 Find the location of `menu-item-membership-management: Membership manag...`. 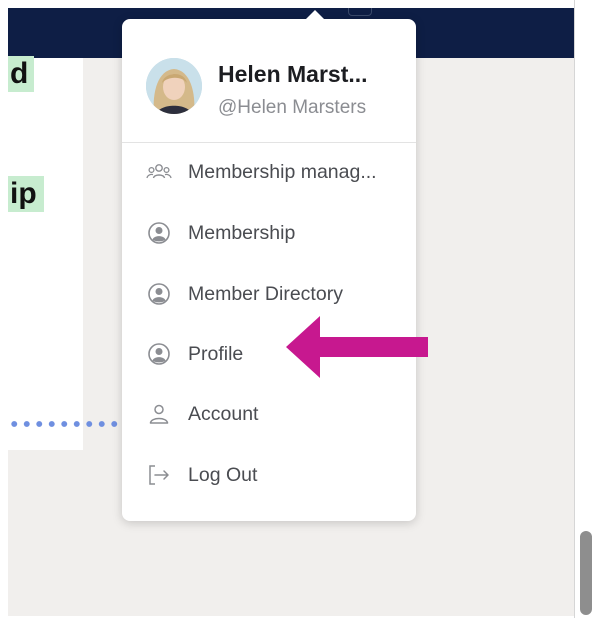

menu-item-membership-management: Membership manag... is located at coordinates (269, 172).